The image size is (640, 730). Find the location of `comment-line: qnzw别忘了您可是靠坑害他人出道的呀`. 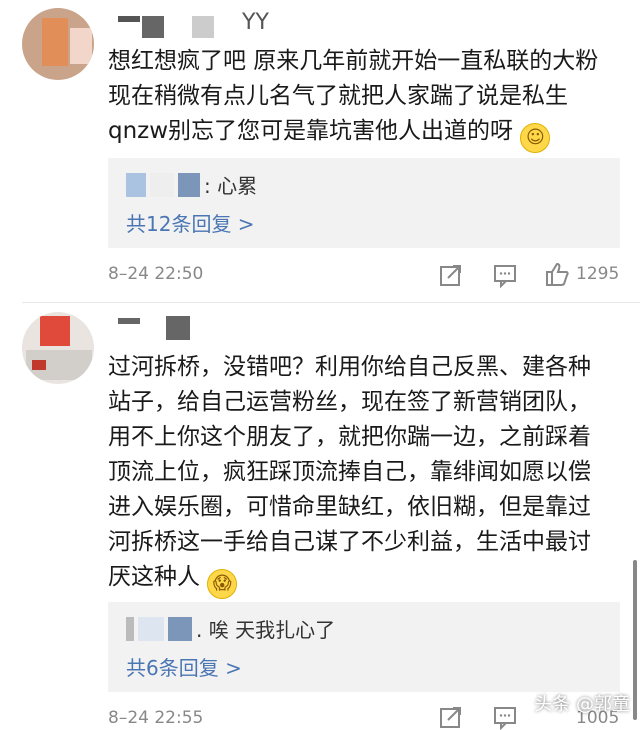

comment-line: qnzw别忘了您可是靠坑害他人出道的呀 is located at coordinates (311, 131).